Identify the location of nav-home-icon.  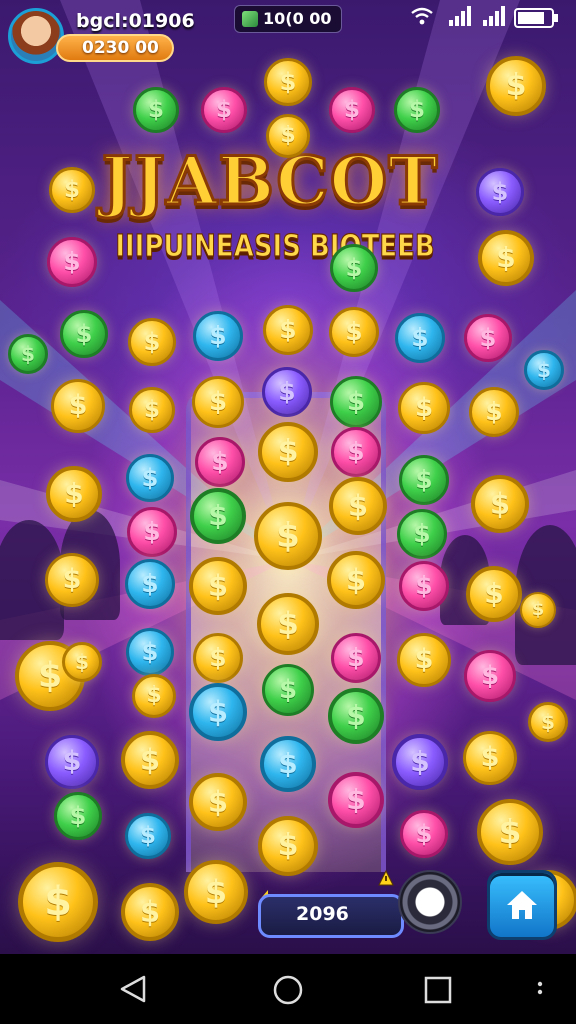
(288, 990).